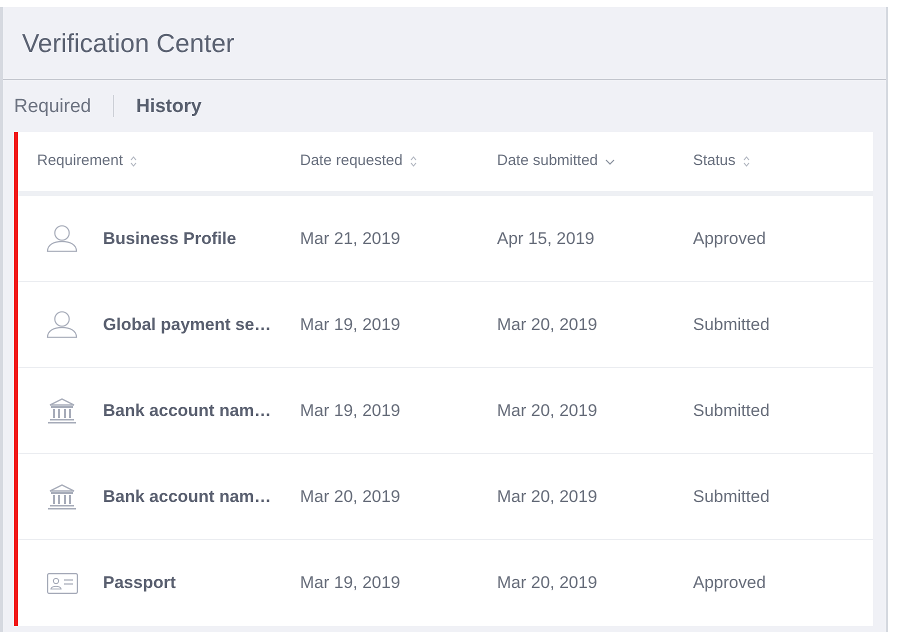 The image size is (902, 632). I want to click on tab: History, so click(169, 106).